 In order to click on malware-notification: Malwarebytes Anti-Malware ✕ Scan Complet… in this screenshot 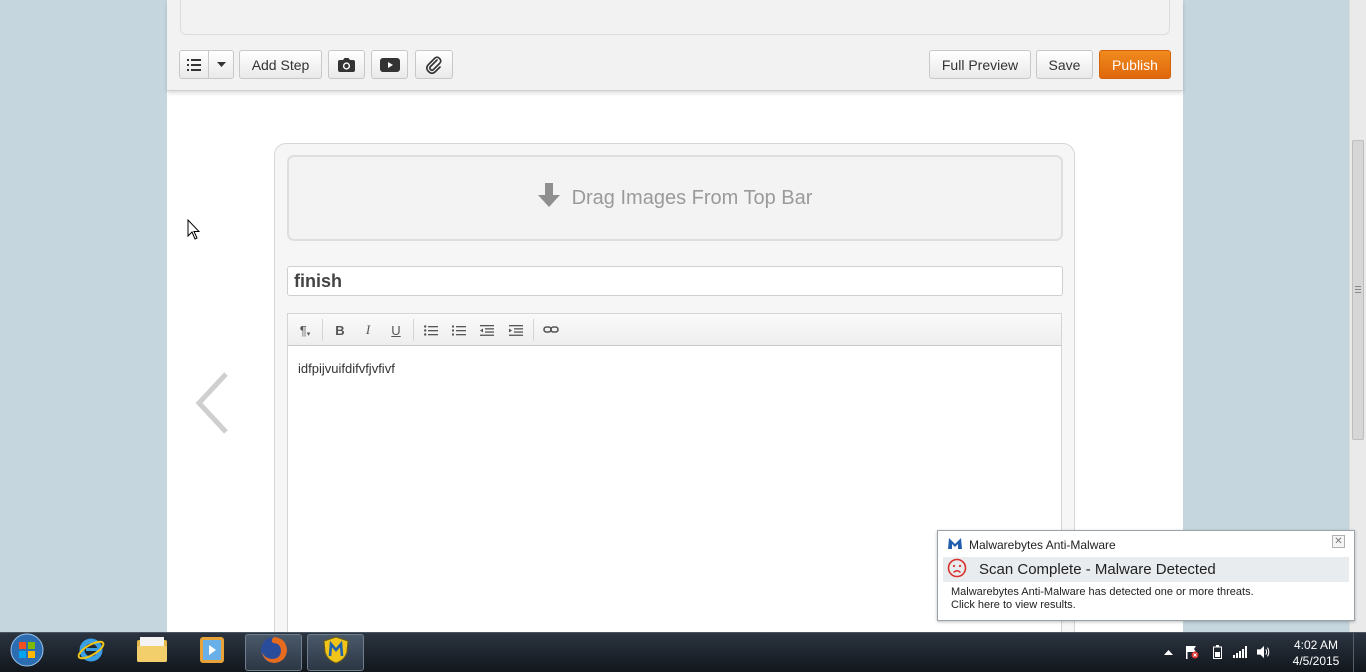, I will do `click(1146, 575)`.